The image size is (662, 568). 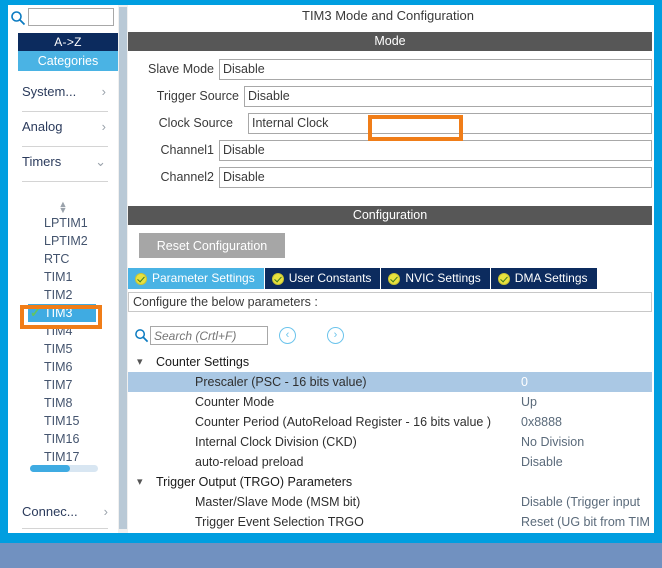 I want to click on mode-row-slavemode: Slave Mode Disable, so click(x=390, y=70).